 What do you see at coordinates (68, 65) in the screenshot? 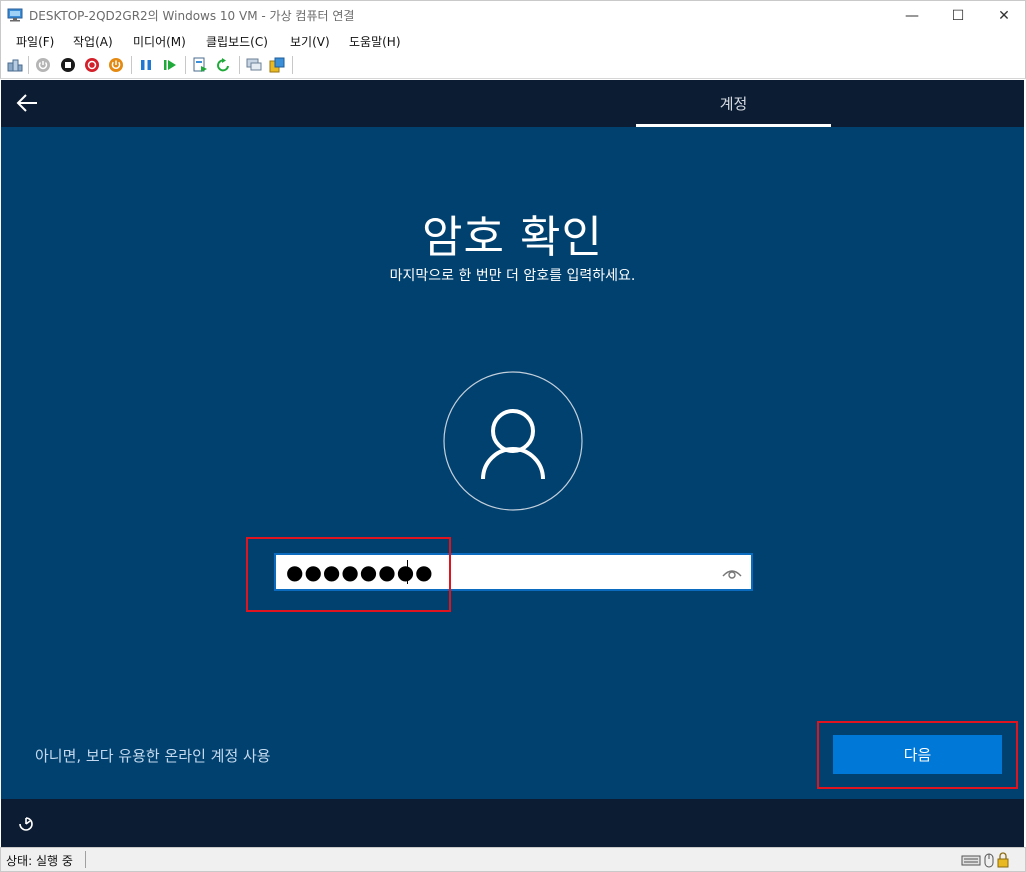
I see `turn-off-icon` at bounding box center [68, 65].